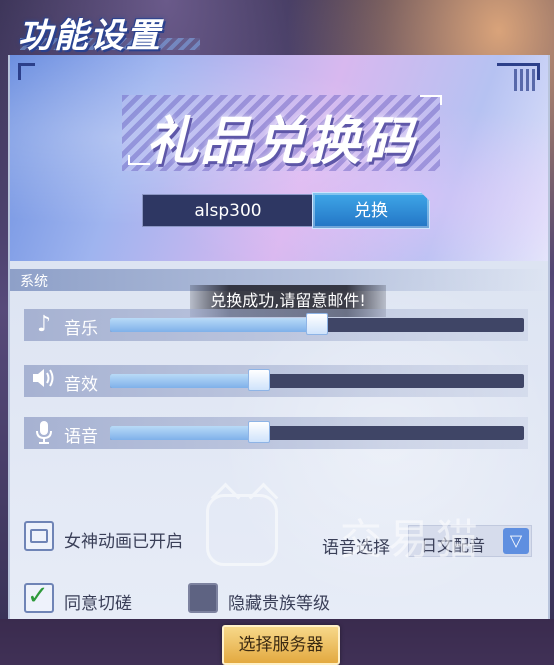 The height and width of the screenshot is (665, 554). What do you see at coordinates (526, 80) in the screenshot?
I see `stripe-decoration` at bounding box center [526, 80].